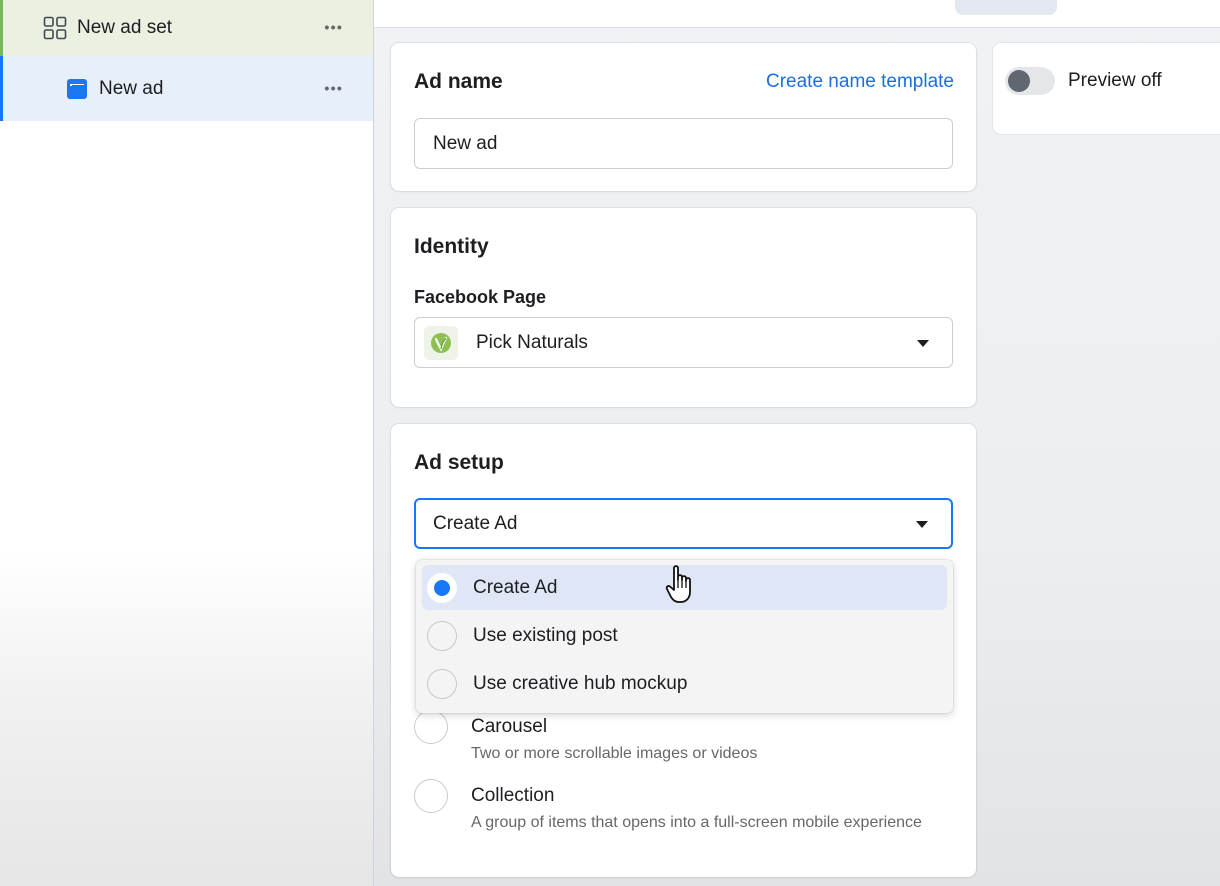 This screenshot has width=1220, height=886. What do you see at coordinates (797, 14) in the screenshot?
I see `top-bar` at bounding box center [797, 14].